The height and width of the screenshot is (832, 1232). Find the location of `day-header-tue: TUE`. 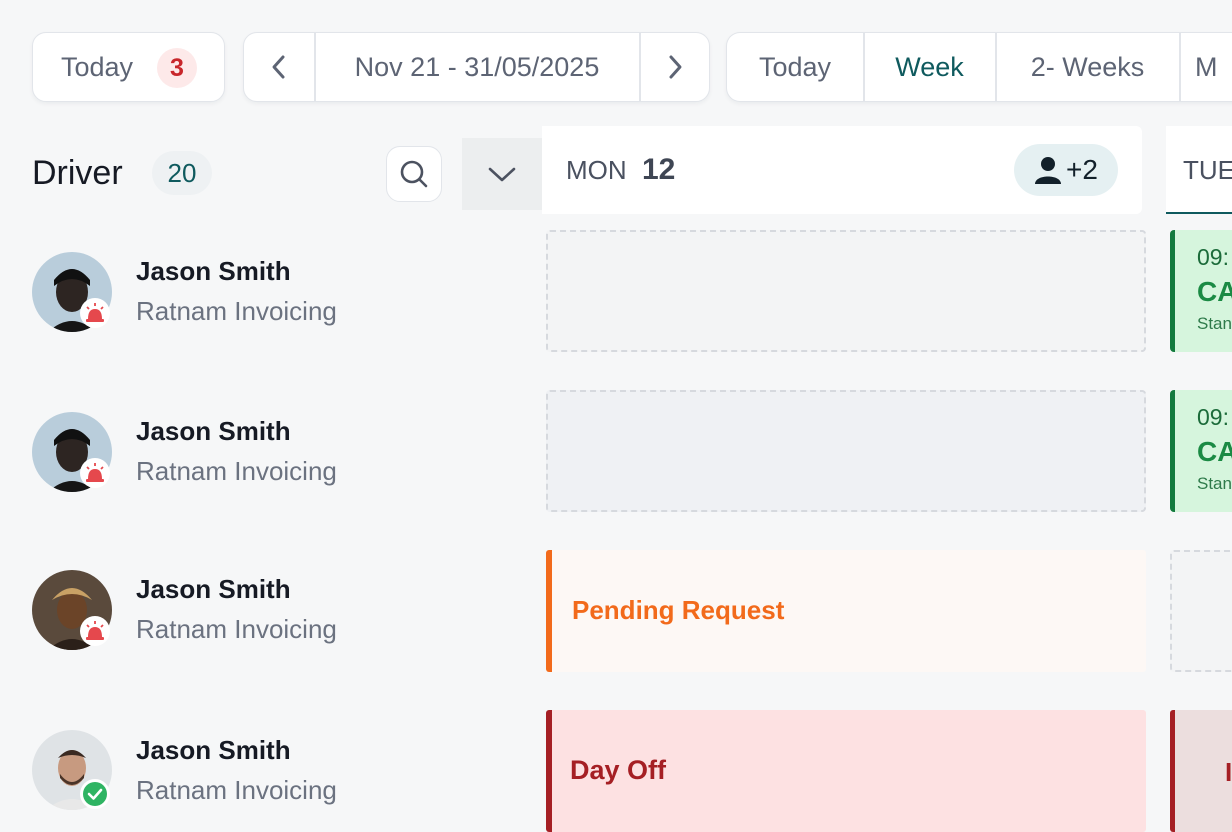

day-header-tue: TUE is located at coordinates (1199, 170).